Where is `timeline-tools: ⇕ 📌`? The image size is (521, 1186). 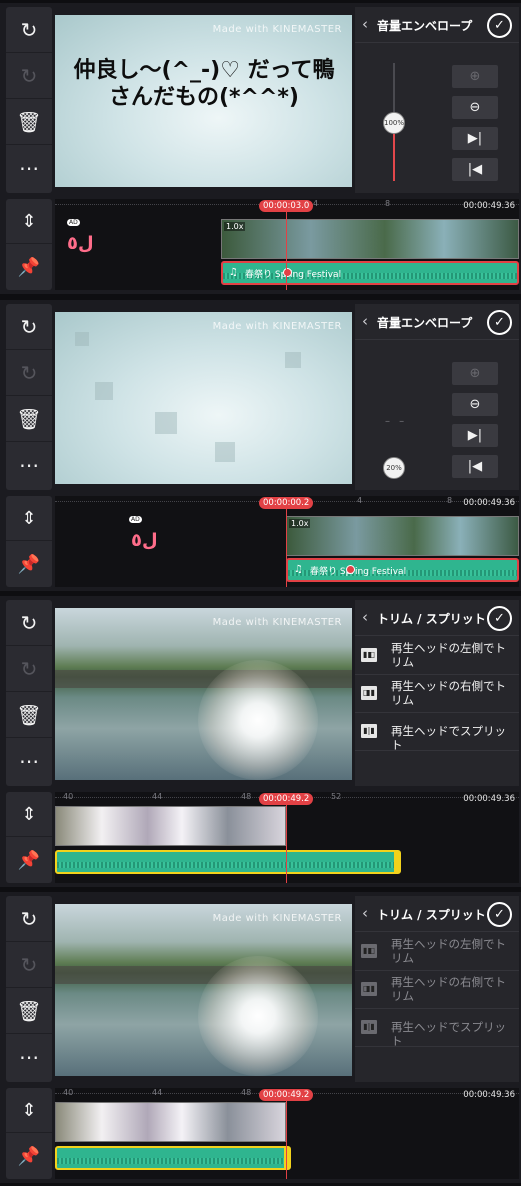
timeline-tools: ⇕ 📌 is located at coordinates (29, 244).